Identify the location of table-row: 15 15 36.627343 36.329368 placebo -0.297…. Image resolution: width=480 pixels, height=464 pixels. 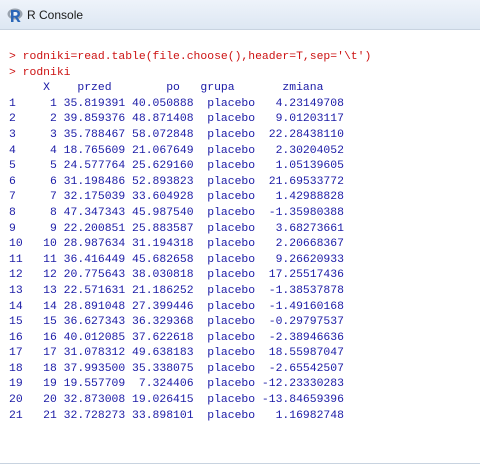
(176, 322).